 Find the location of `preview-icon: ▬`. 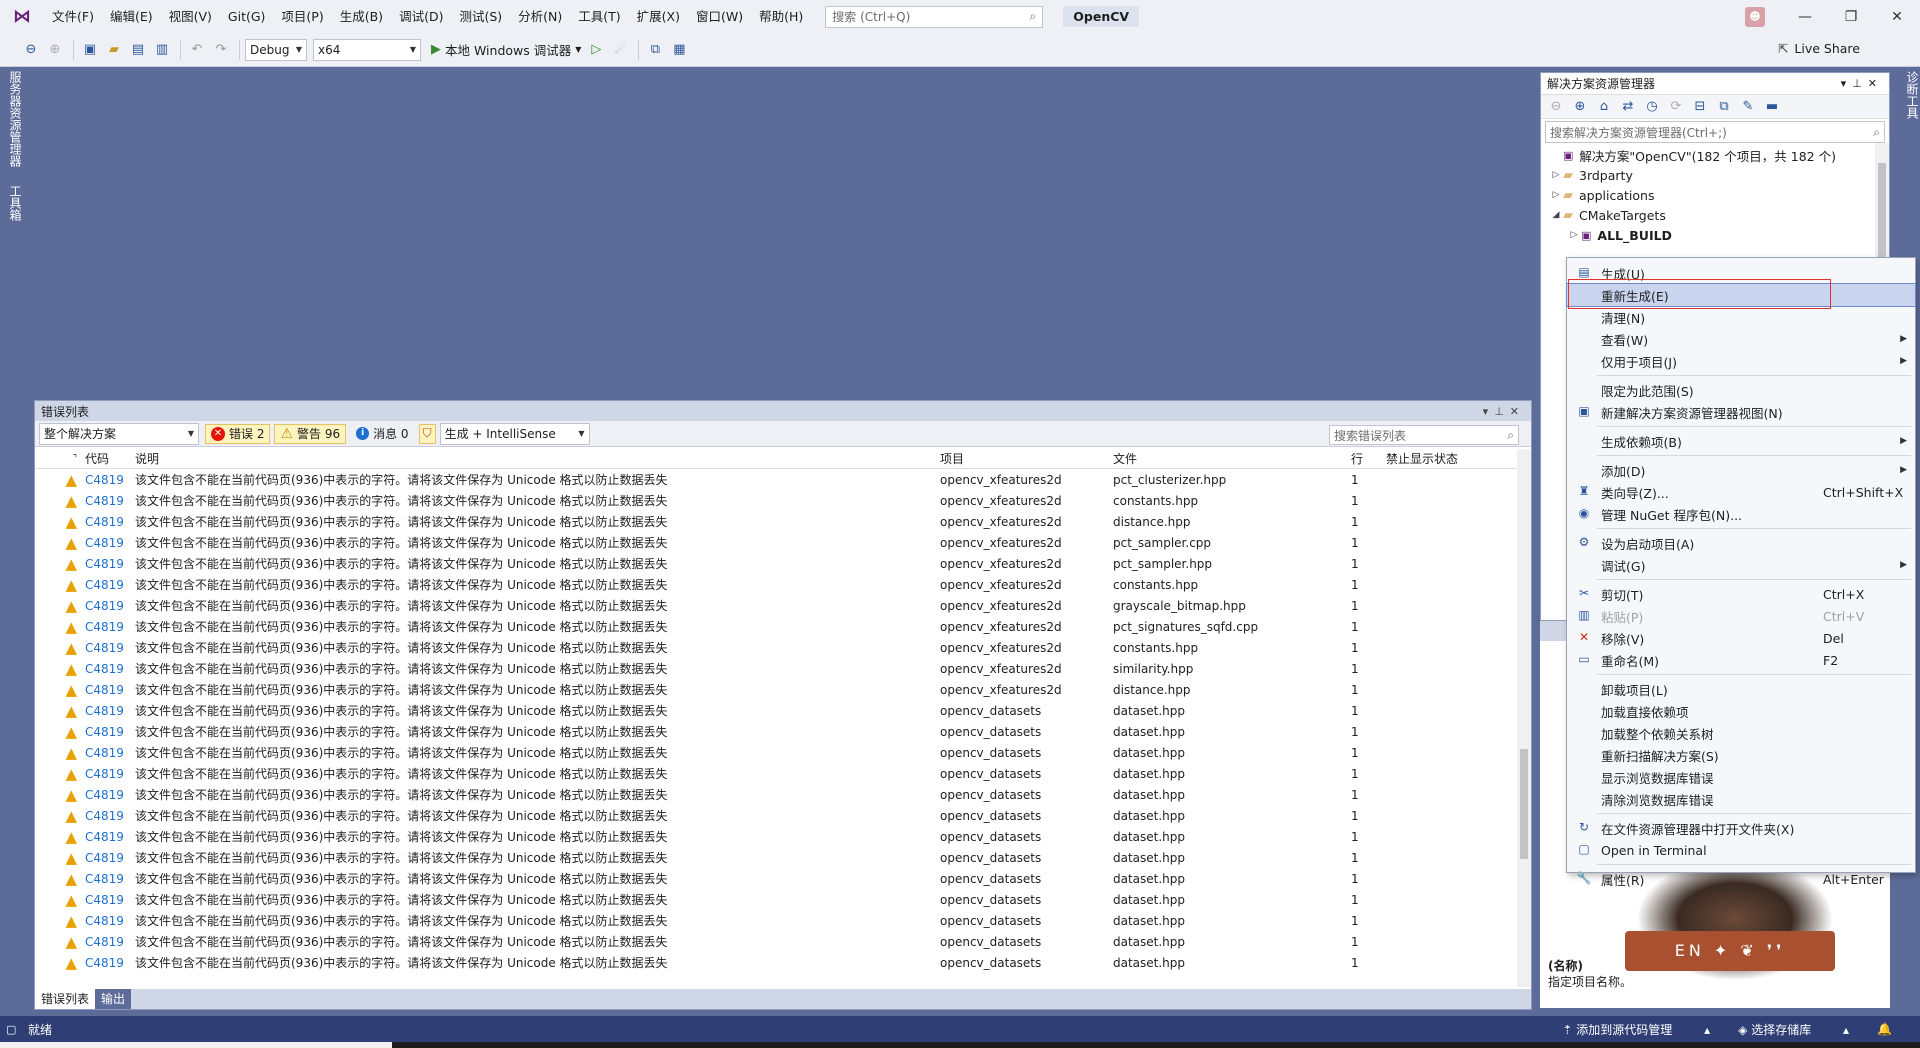

preview-icon: ▬ is located at coordinates (1772, 107).